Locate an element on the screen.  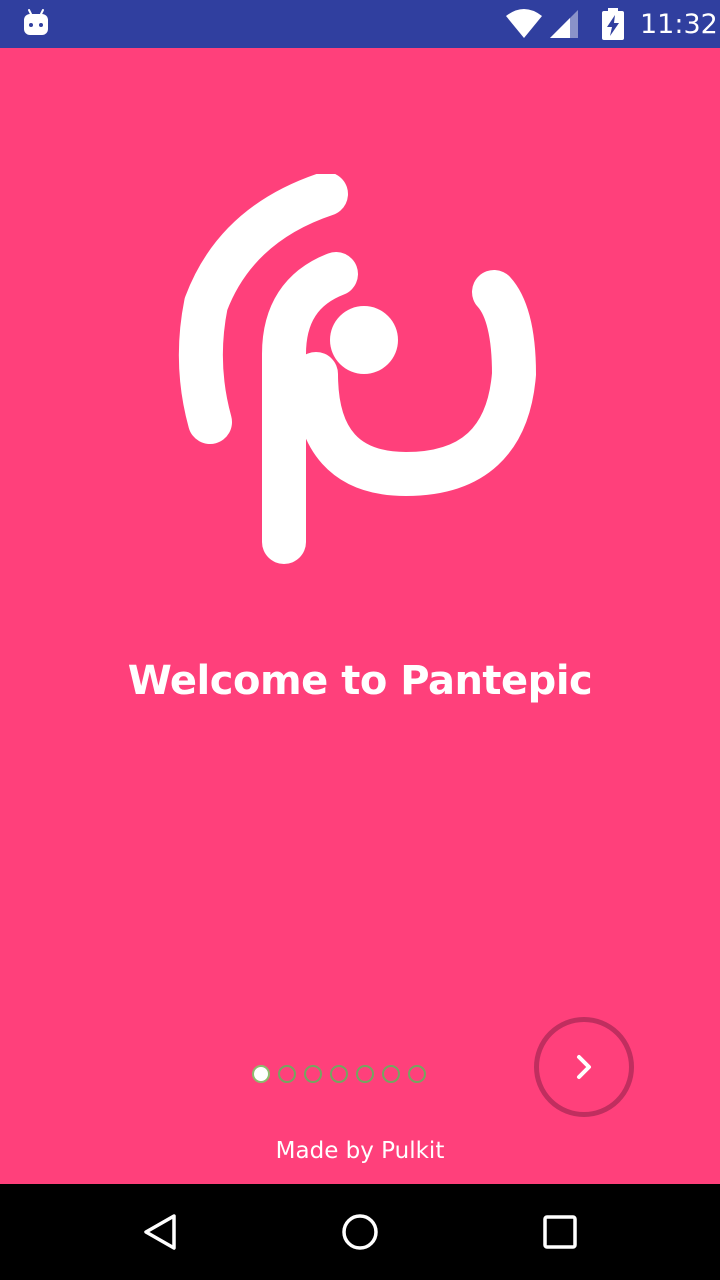
wifi-icon is located at coordinates (524, 23).